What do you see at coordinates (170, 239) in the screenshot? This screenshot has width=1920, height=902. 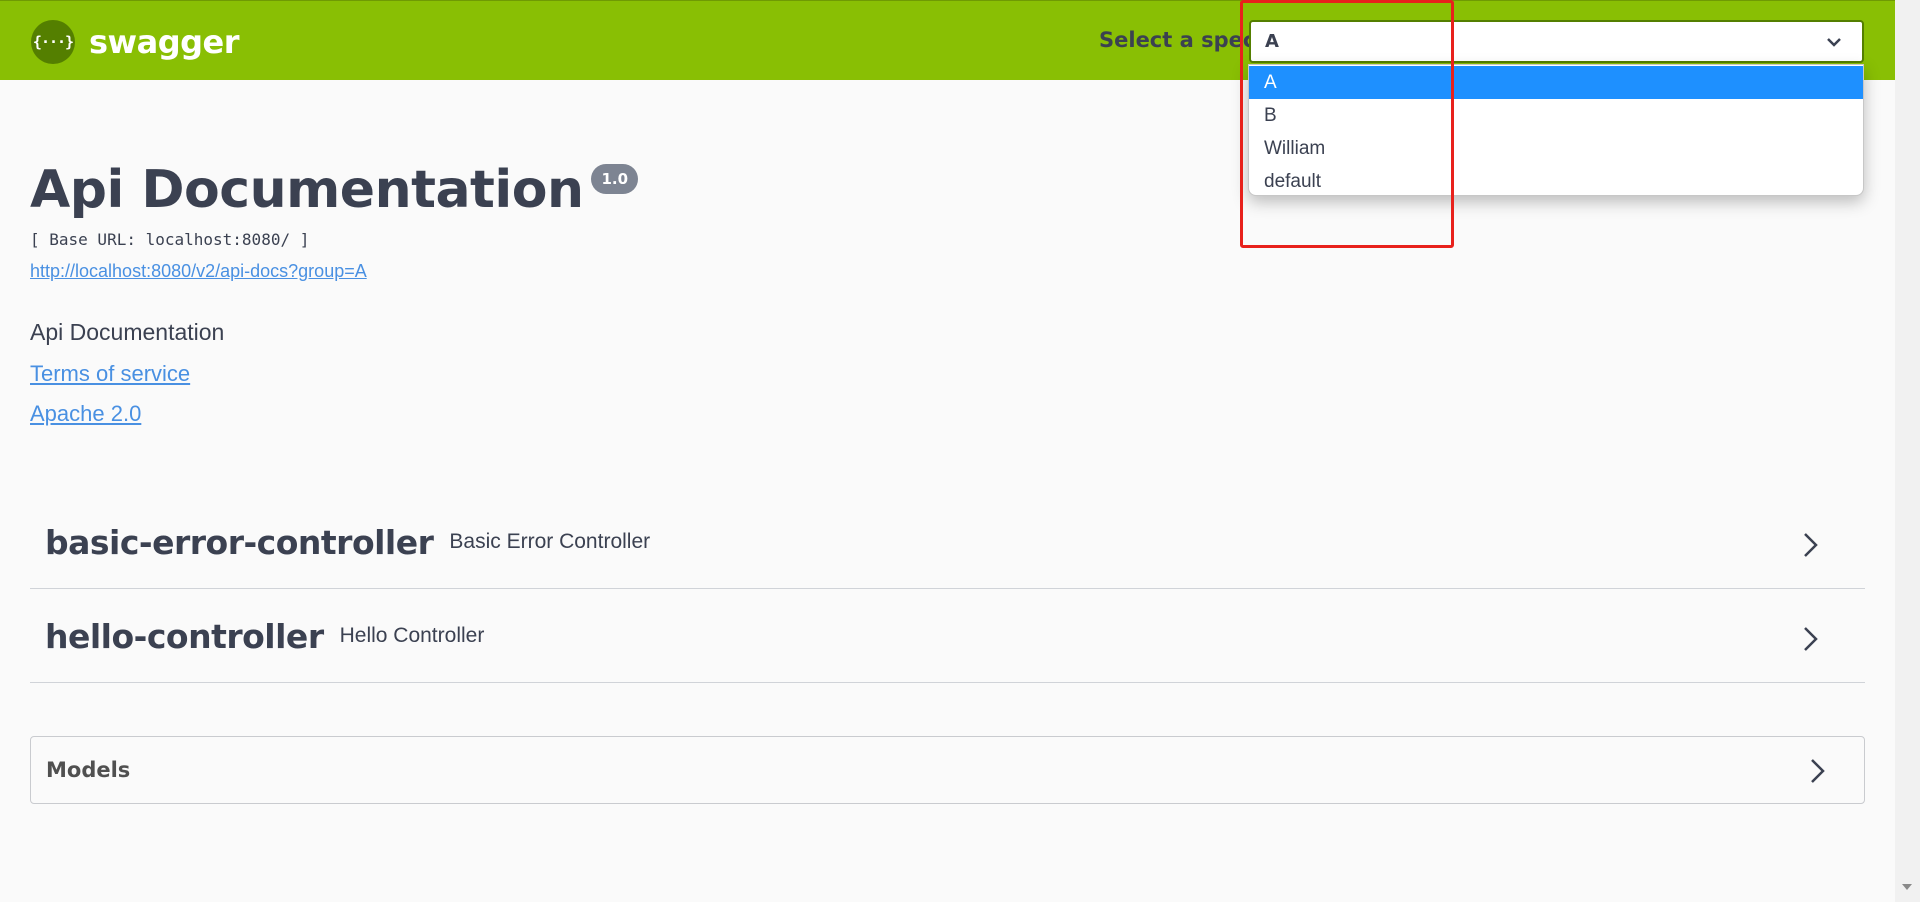 I see `base-url: [ Base URL: localhost:8080/ ]` at bounding box center [170, 239].